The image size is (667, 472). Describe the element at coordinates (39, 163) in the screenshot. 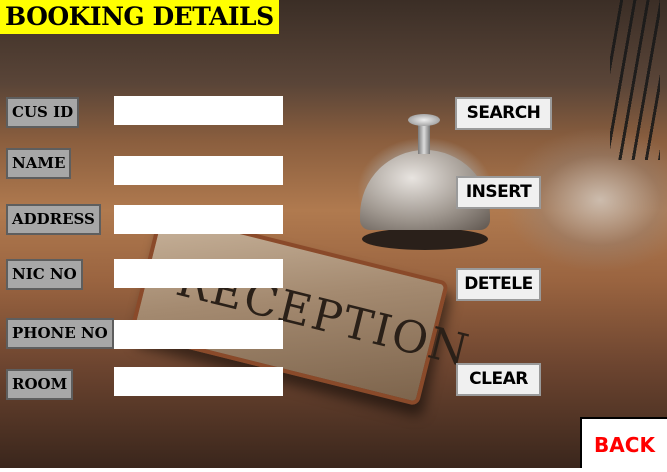

I see `name-label: NAME` at that location.